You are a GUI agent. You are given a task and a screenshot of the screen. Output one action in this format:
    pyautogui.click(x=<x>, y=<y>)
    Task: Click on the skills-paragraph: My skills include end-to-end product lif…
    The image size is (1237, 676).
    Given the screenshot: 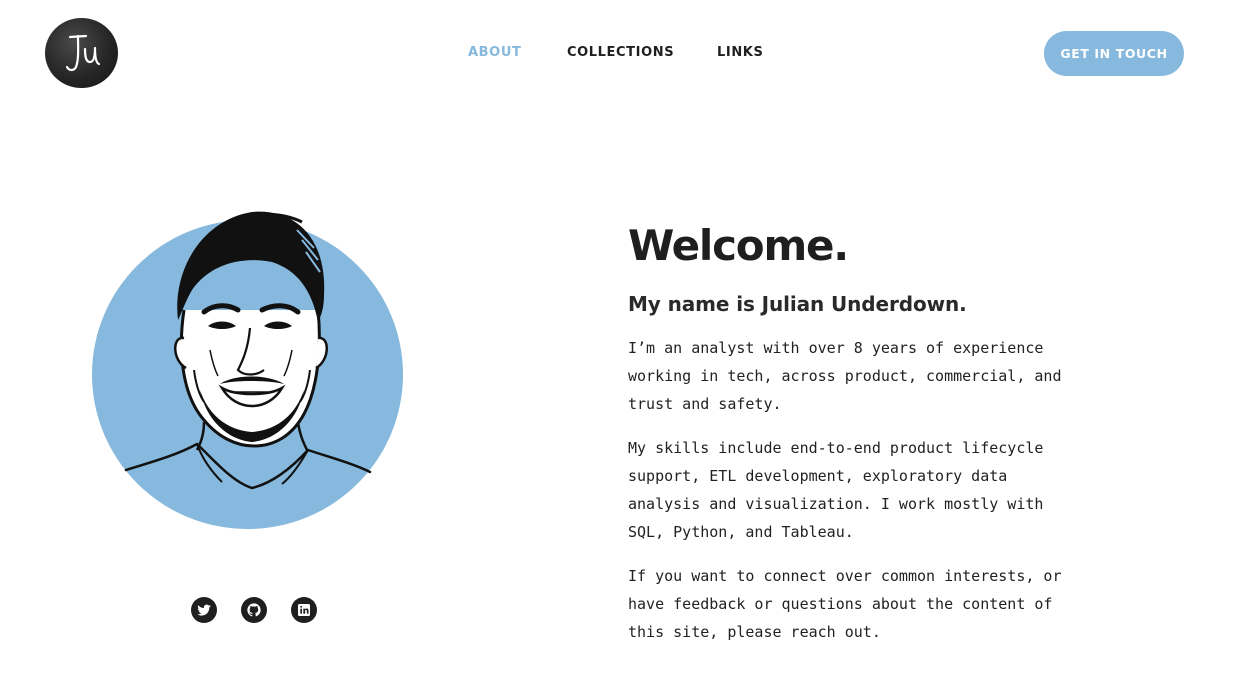 What is the action you would take?
    pyautogui.click(x=836, y=490)
    